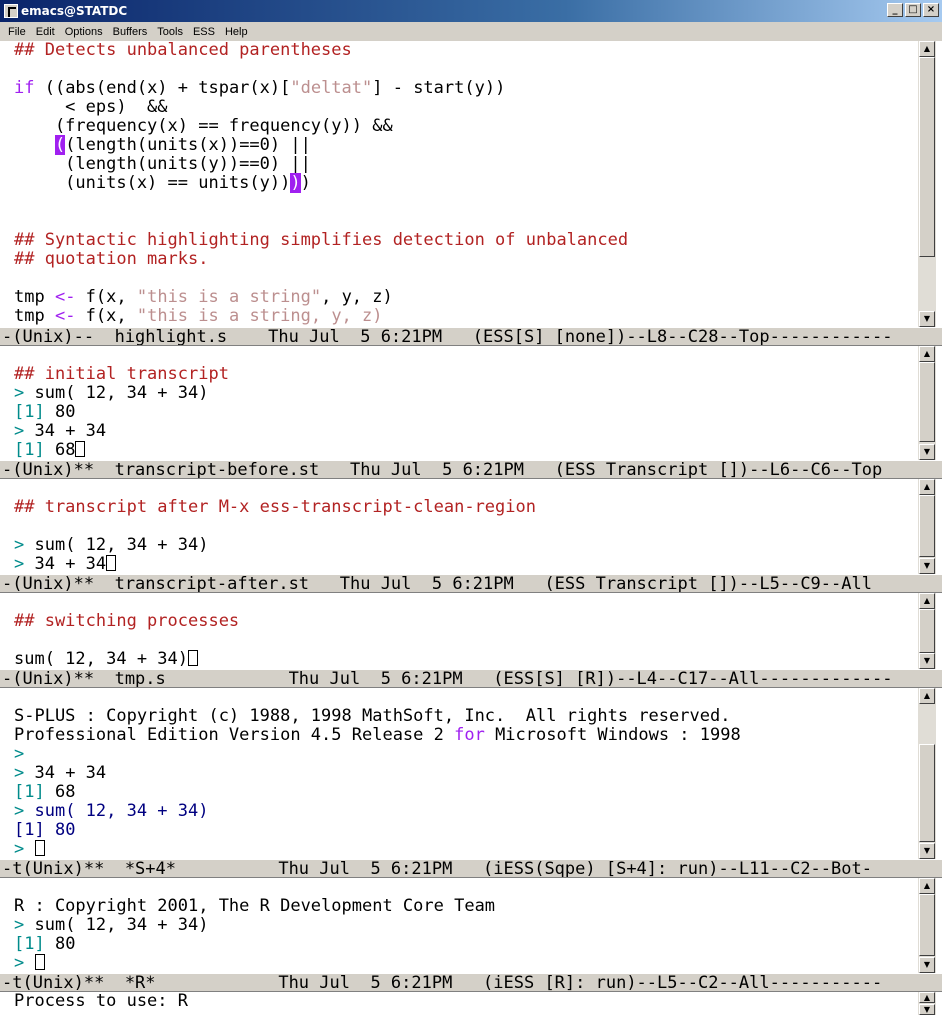 This screenshot has height=1015, width=942. What do you see at coordinates (106, 316) in the screenshot?
I see `code-text: f(x,` at bounding box center [106, 316].